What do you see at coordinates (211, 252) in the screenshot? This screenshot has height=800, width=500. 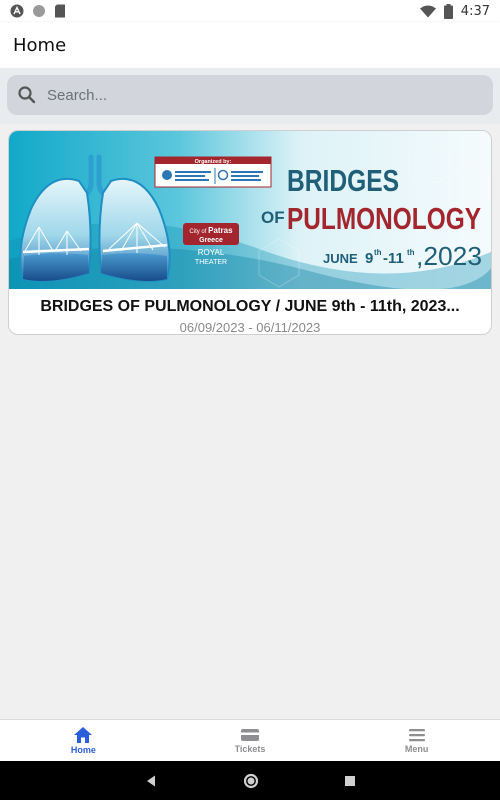 I see `banner-venue-1: ROYAL` at bounding box center [211, 252].